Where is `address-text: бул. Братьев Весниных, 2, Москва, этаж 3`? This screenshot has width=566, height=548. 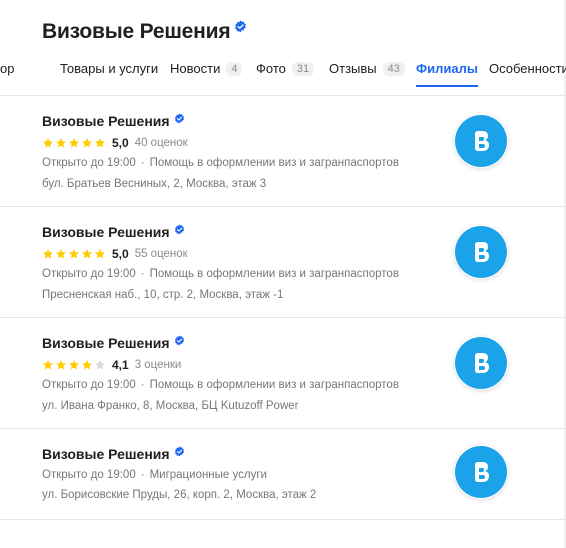
address-text: бул. Братьев Весниных, 2, Москва, этаж 3 is located at coordinates (154, 184).